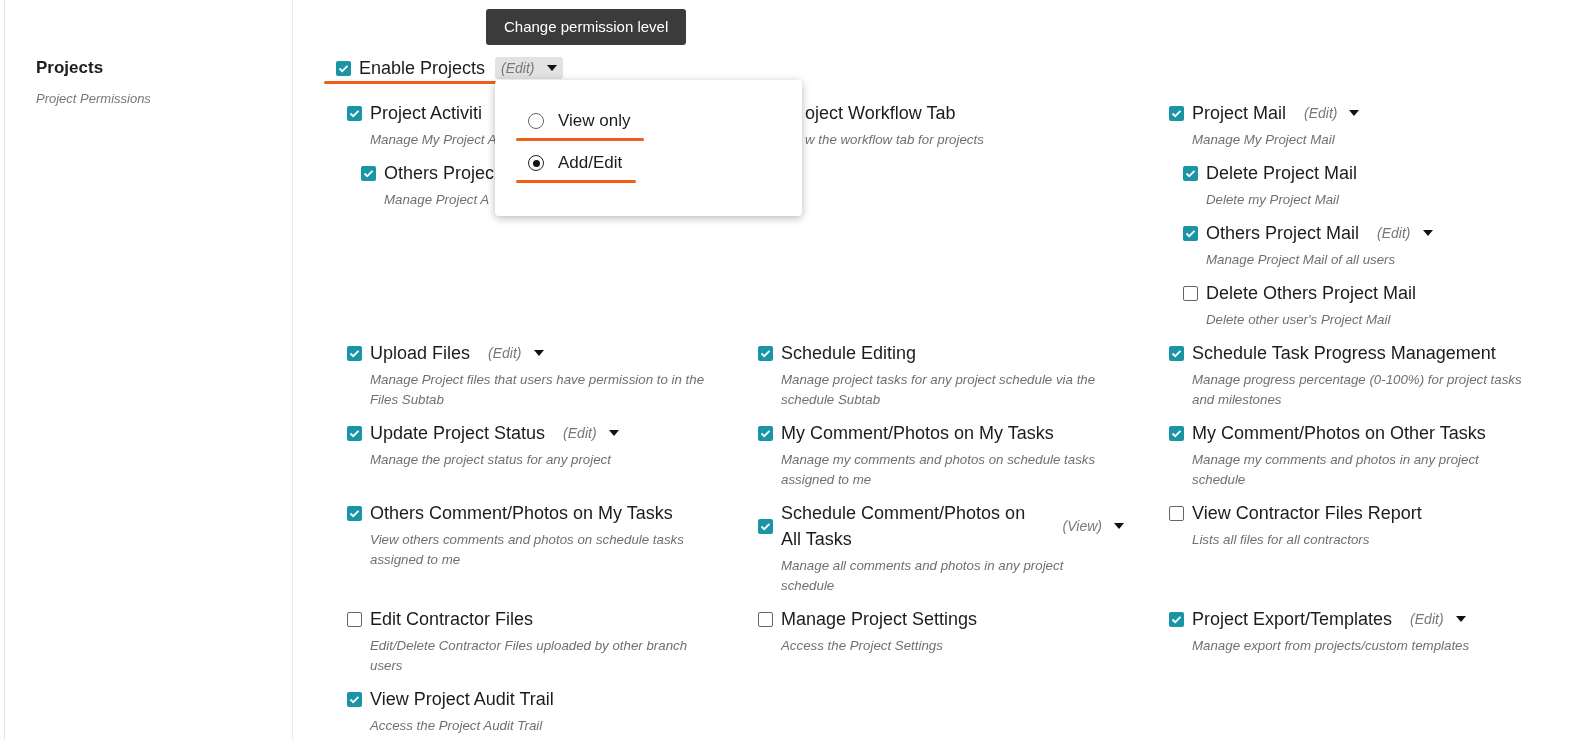 This screenshot has width=1590, height=740. What do you see at coordinates (422, 68) in the screenshot?
I see `permission-label: Enable Projects` at bounding box center [422, 68].